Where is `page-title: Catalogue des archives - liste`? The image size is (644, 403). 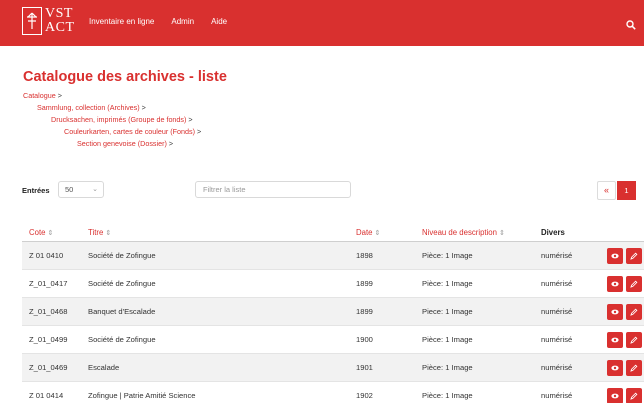 page-title: Catalogue des archives - liste is located at coordinates (125, 77).